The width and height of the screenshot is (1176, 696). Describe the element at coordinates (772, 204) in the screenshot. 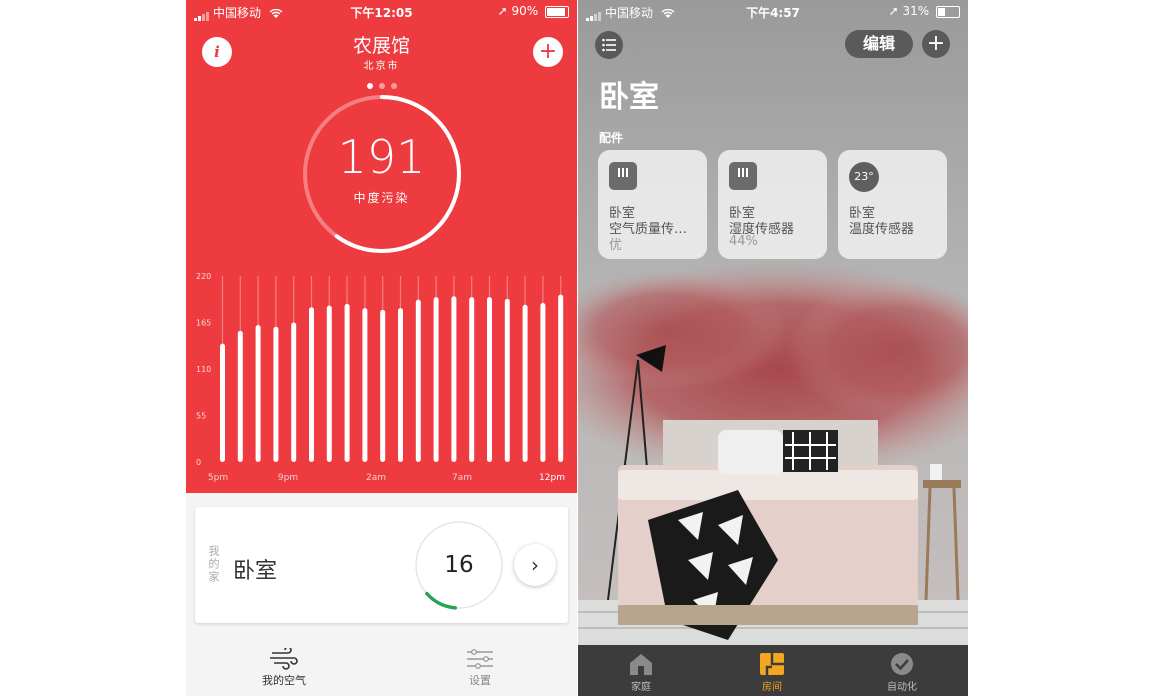

I see `accessory-tile-humidity: 卧室 湿度传感器 44%` at that location.